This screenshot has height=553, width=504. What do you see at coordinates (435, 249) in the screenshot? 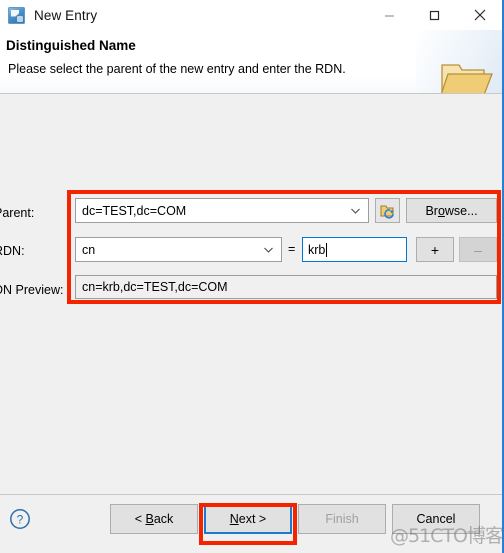
I see `add-rdn-button: +` at bounding box center [435, 249].